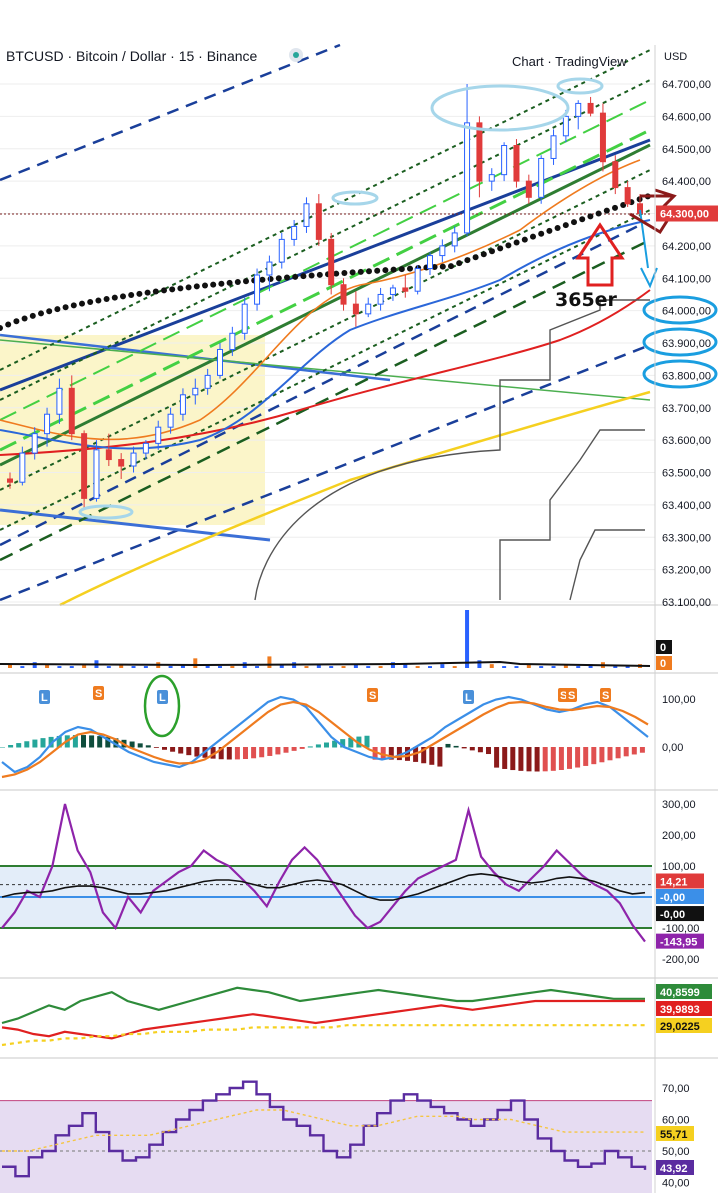  What do you see at coordinates (674, 1135) in the screenshot?
I see `rsi-ma-label: 55,71` at bounding box center [674, 1135].